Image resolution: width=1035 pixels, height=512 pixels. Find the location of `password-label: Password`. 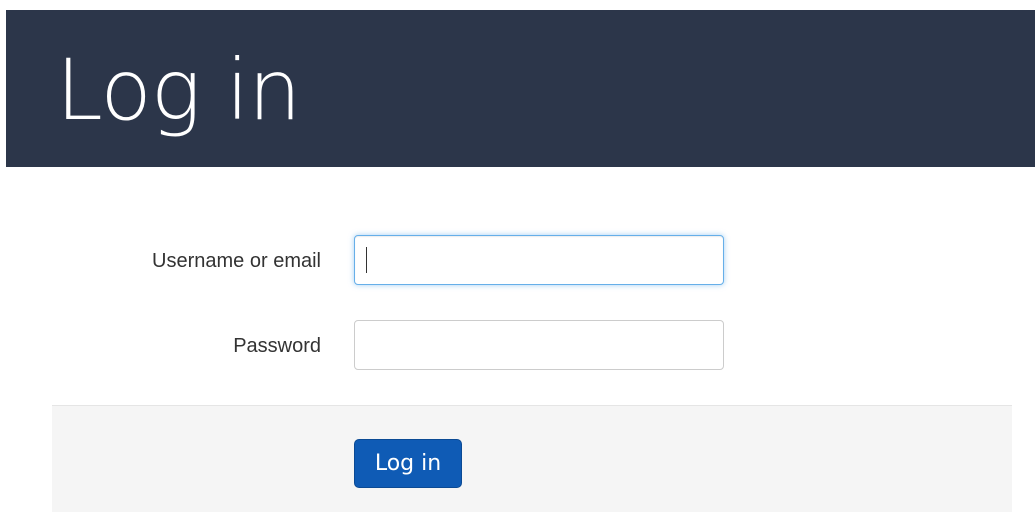

password-label: Password is located at coordinates (277, 346).